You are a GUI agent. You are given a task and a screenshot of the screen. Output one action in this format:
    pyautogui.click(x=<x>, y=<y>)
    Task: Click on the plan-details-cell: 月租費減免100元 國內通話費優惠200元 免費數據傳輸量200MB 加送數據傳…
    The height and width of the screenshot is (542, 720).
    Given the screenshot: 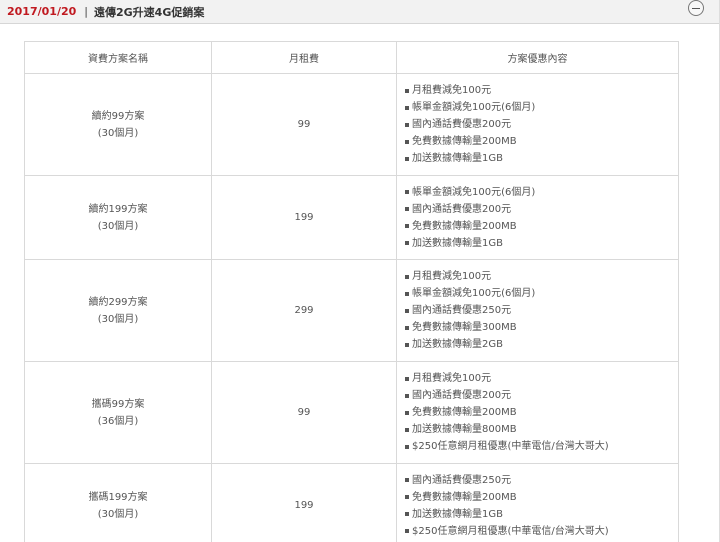 What is the action you would take?
    pyautogui.click(x=537, y=412)
    